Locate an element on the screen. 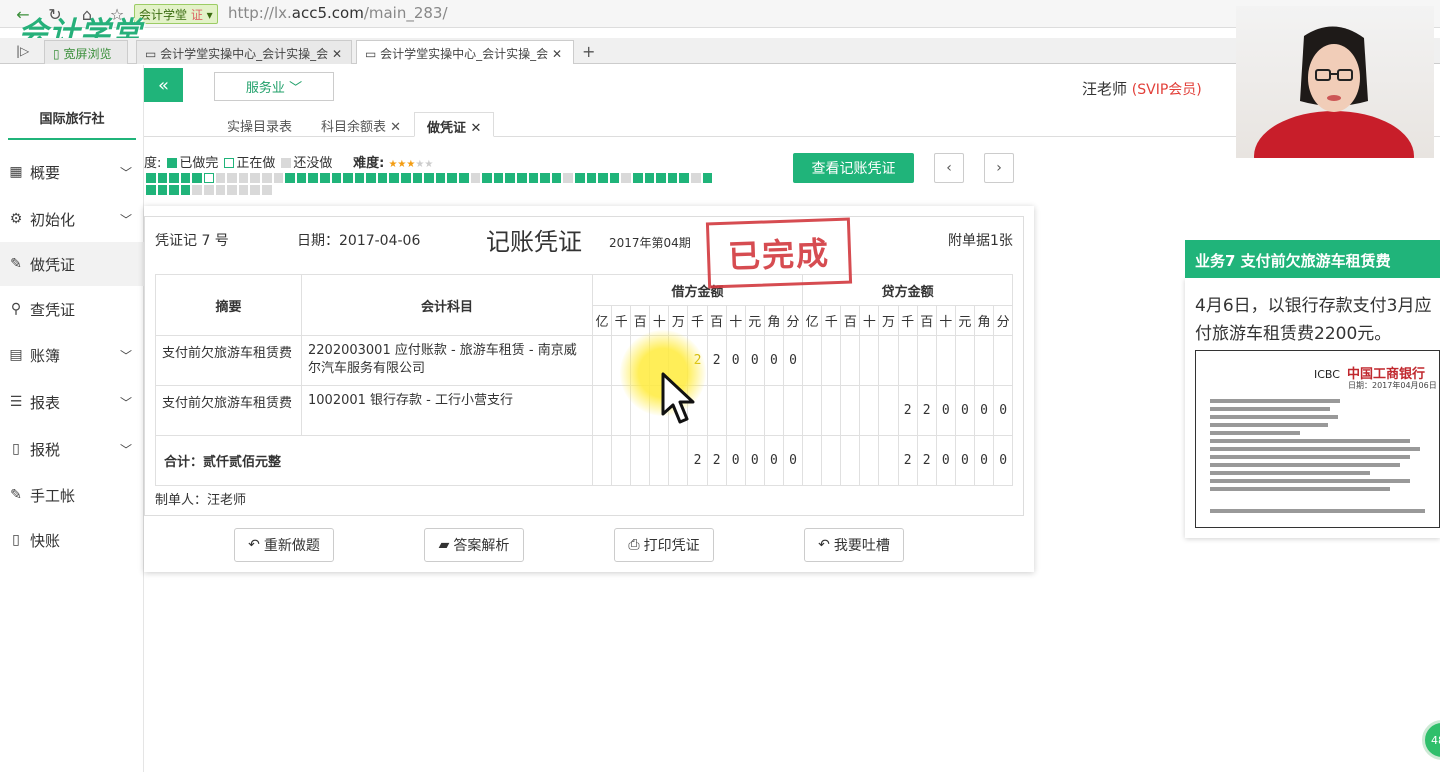  collapse-sidebar-button: « is located at coordinates (163, 85).